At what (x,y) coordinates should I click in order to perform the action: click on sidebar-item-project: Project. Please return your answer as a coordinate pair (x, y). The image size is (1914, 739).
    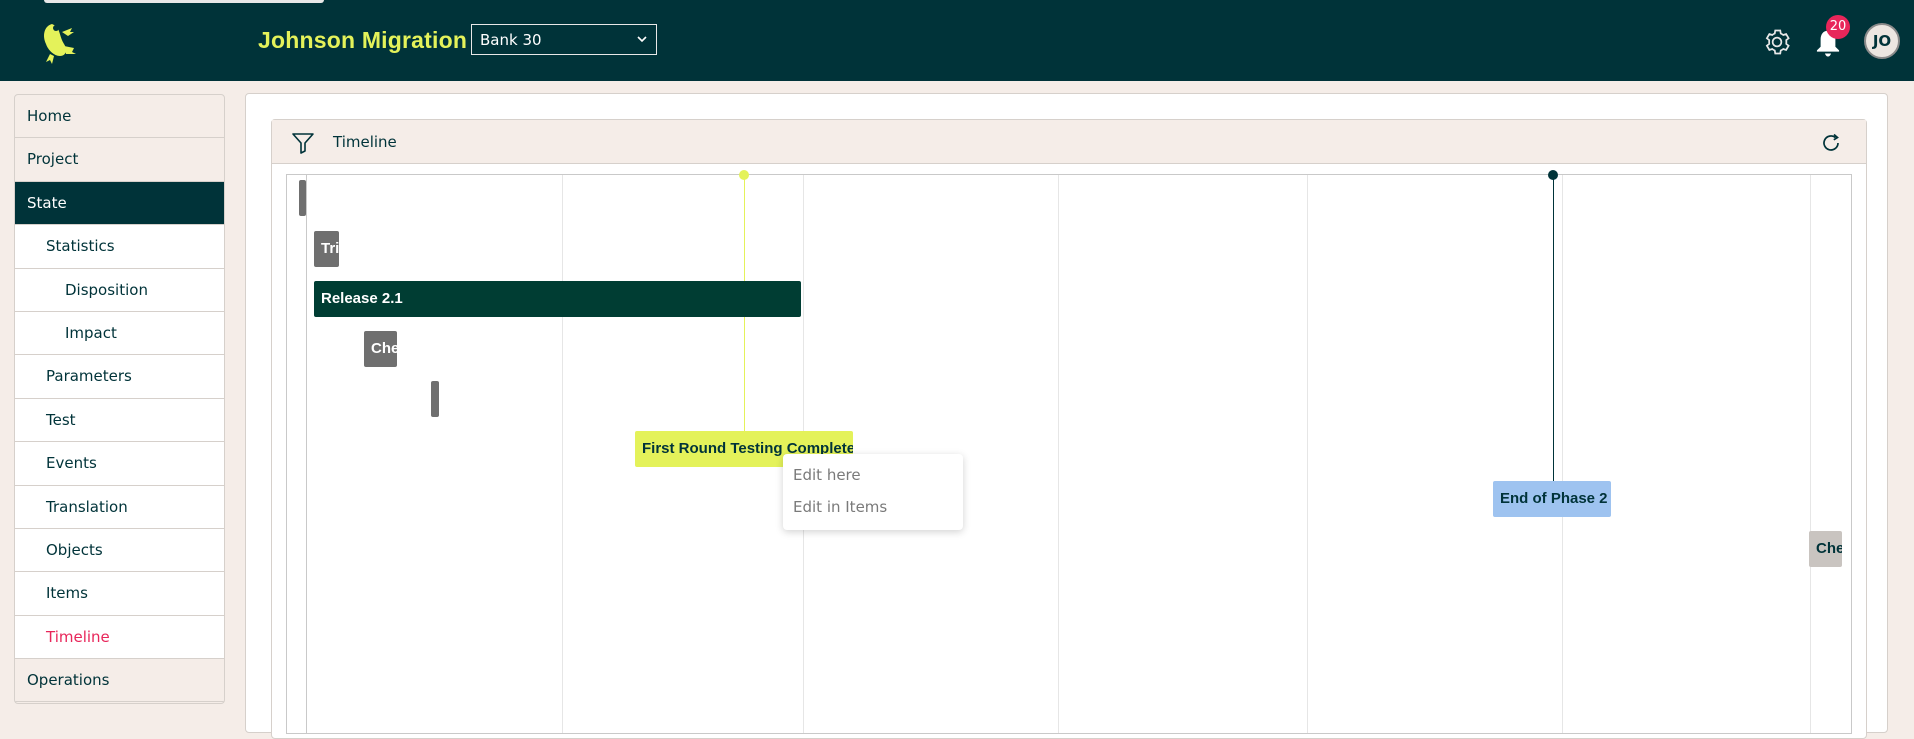
    Looking at the image, I should click on (119, 160).